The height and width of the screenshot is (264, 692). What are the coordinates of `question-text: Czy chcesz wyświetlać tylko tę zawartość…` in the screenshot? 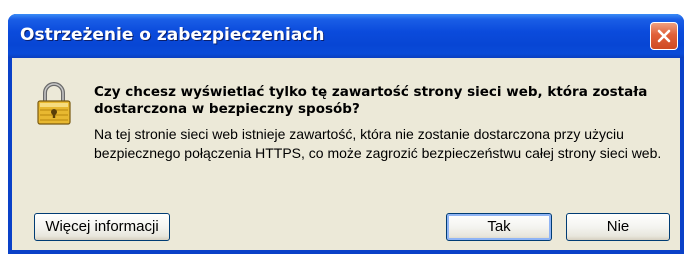 It's located at (371, 100).